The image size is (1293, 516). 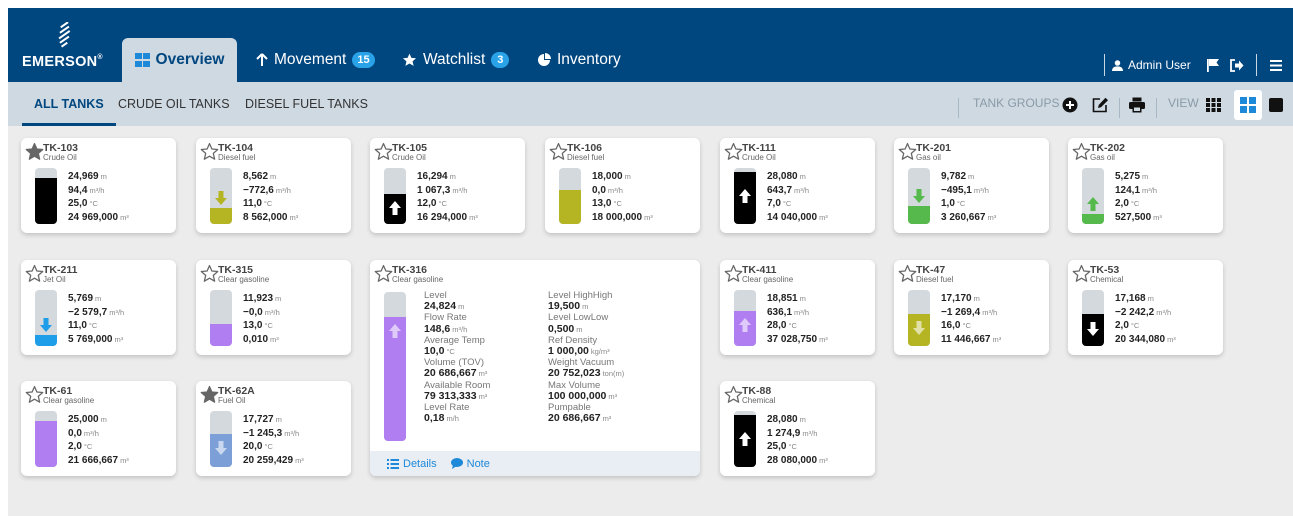 What do you see at coordinates (1213, 105) in the screenshot?
I see `grid-view-button` at bounding box center [1213, 105].